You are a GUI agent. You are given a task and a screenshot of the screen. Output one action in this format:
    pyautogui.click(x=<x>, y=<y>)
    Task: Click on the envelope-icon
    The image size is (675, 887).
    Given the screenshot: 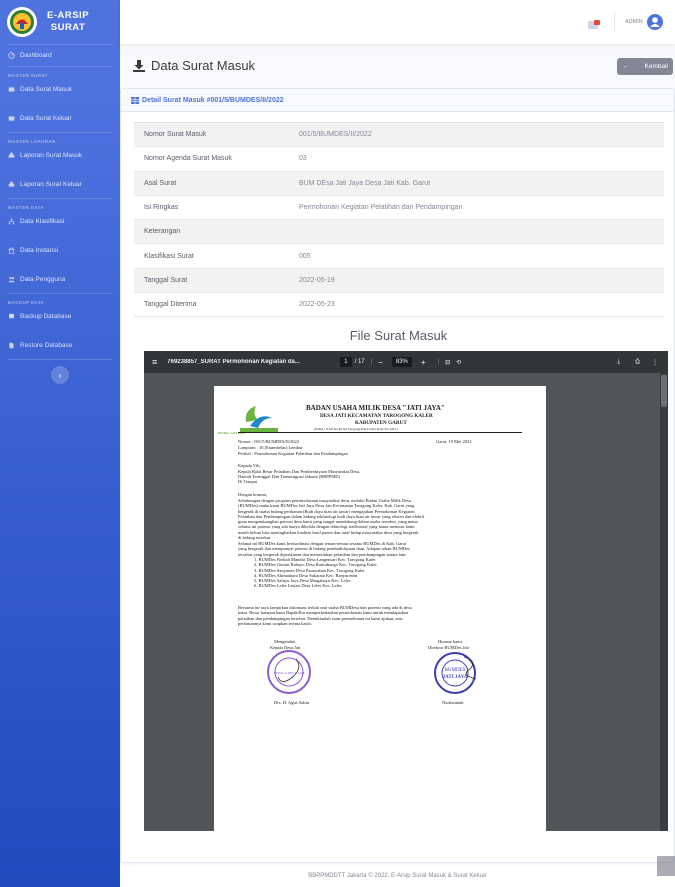 What is the action you would take?
    pyautogui.click(x=594, y=24)
    